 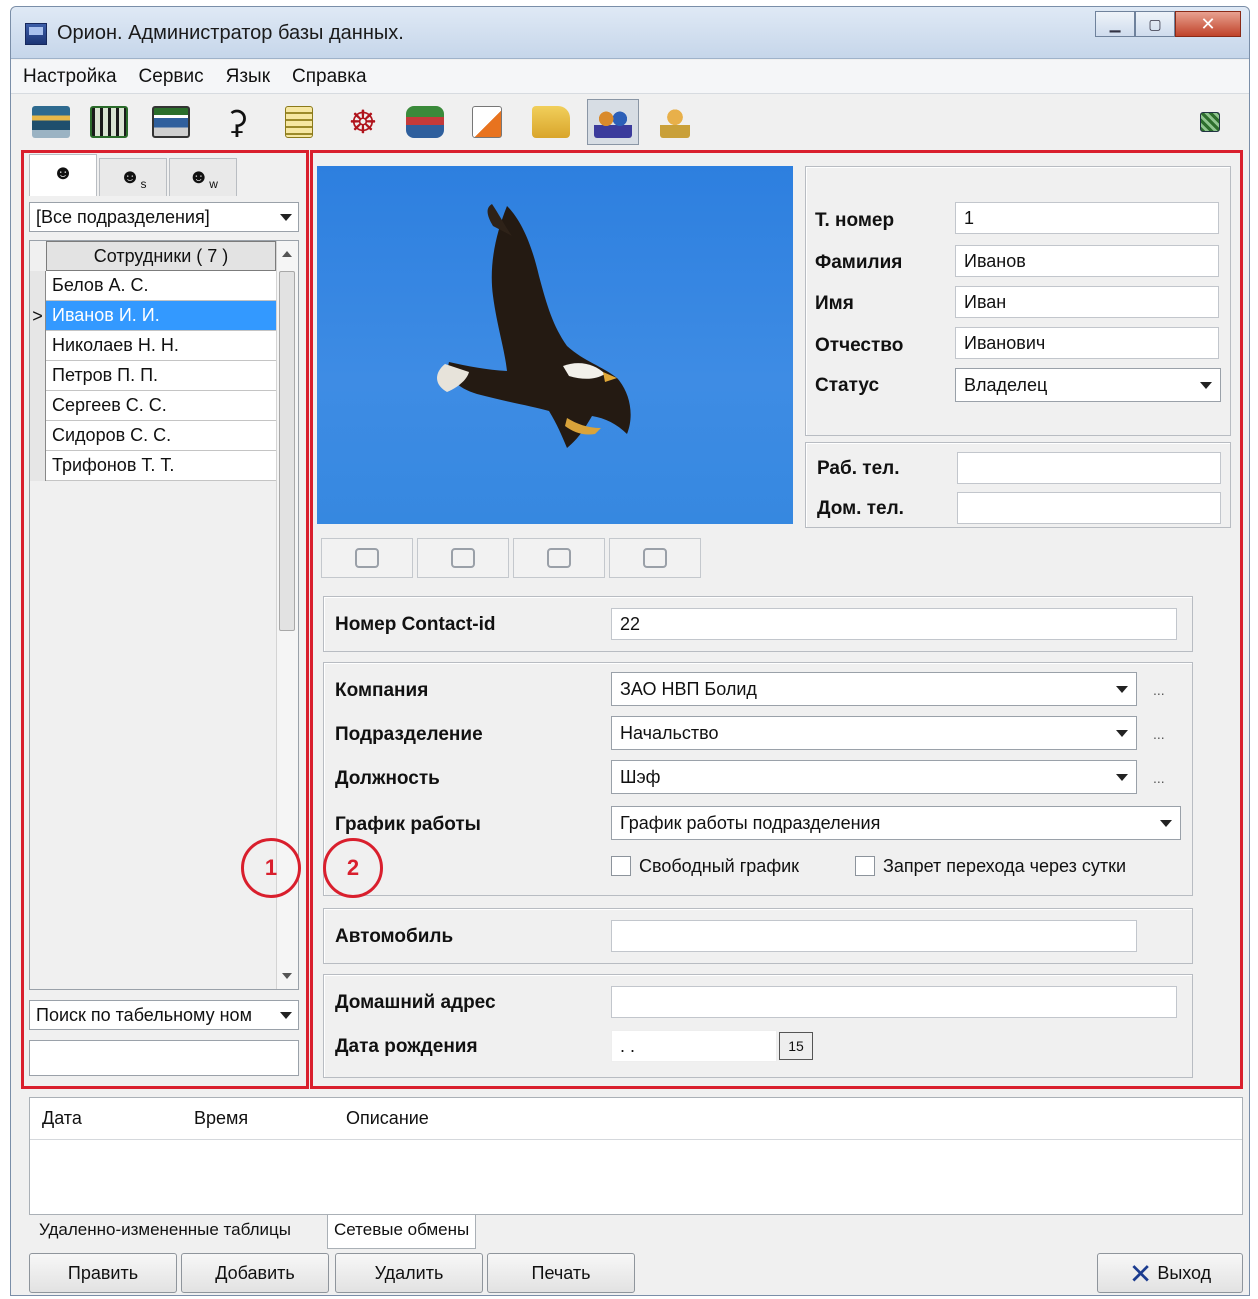 I want to click on log-col-description: Описание, so click(x=387, y=1118).